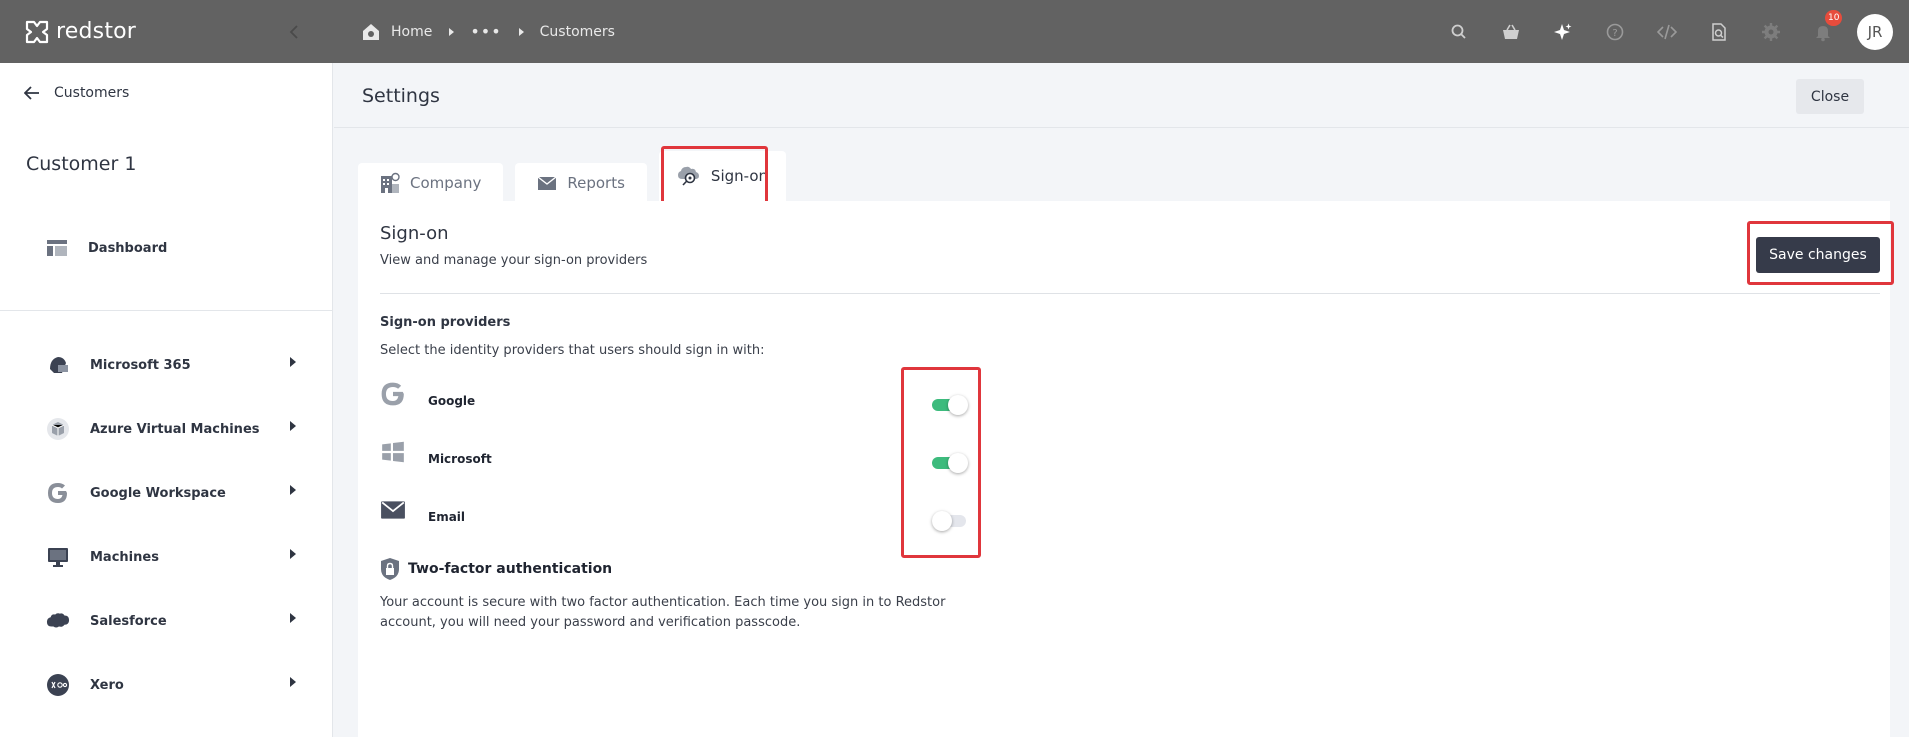 The width and height of the screenshot is (1909, 737). Describe the element at coordinates (1834, 18) in the screenshot. I see `notification-badge: 10` at that location.